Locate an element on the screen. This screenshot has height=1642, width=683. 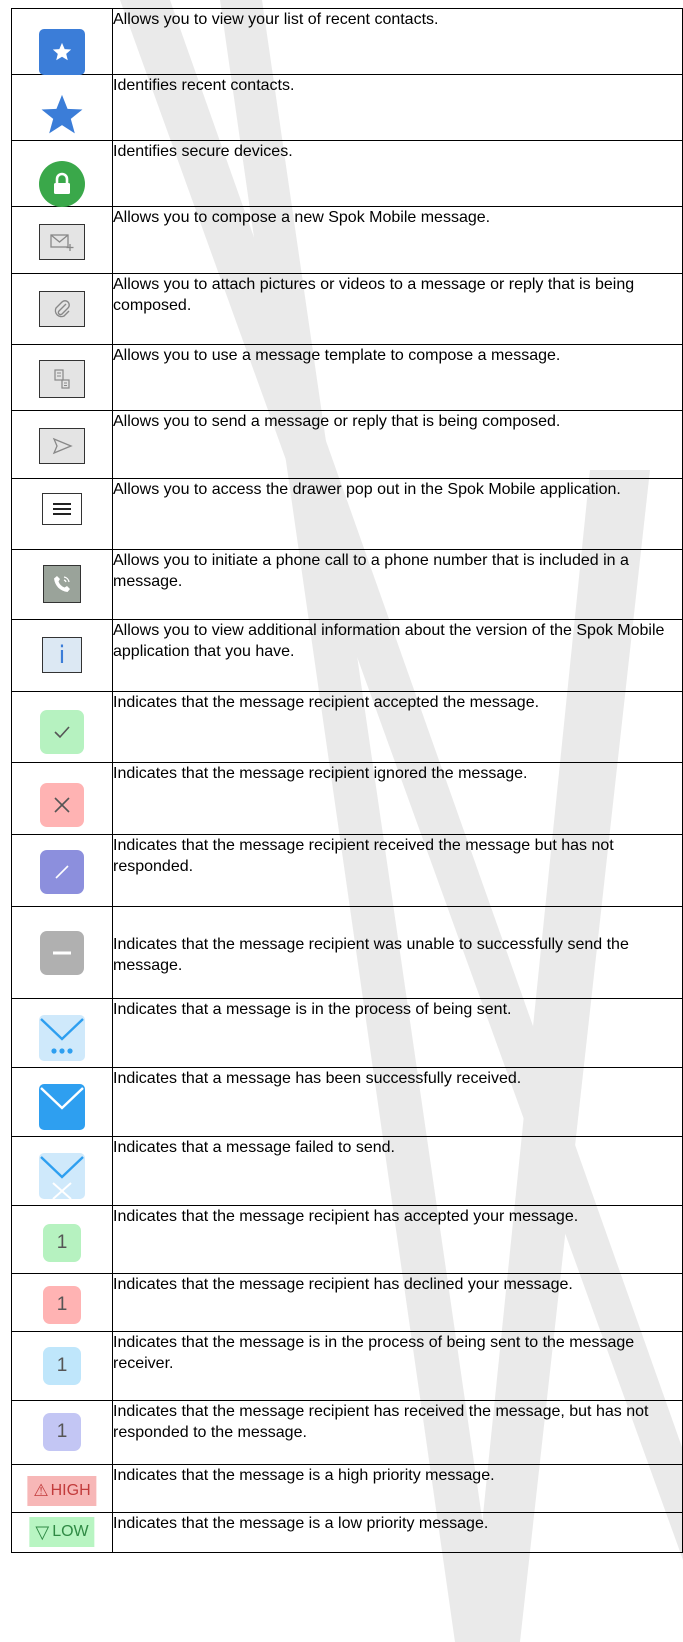
template-icon is located at coordinates (62, 379).